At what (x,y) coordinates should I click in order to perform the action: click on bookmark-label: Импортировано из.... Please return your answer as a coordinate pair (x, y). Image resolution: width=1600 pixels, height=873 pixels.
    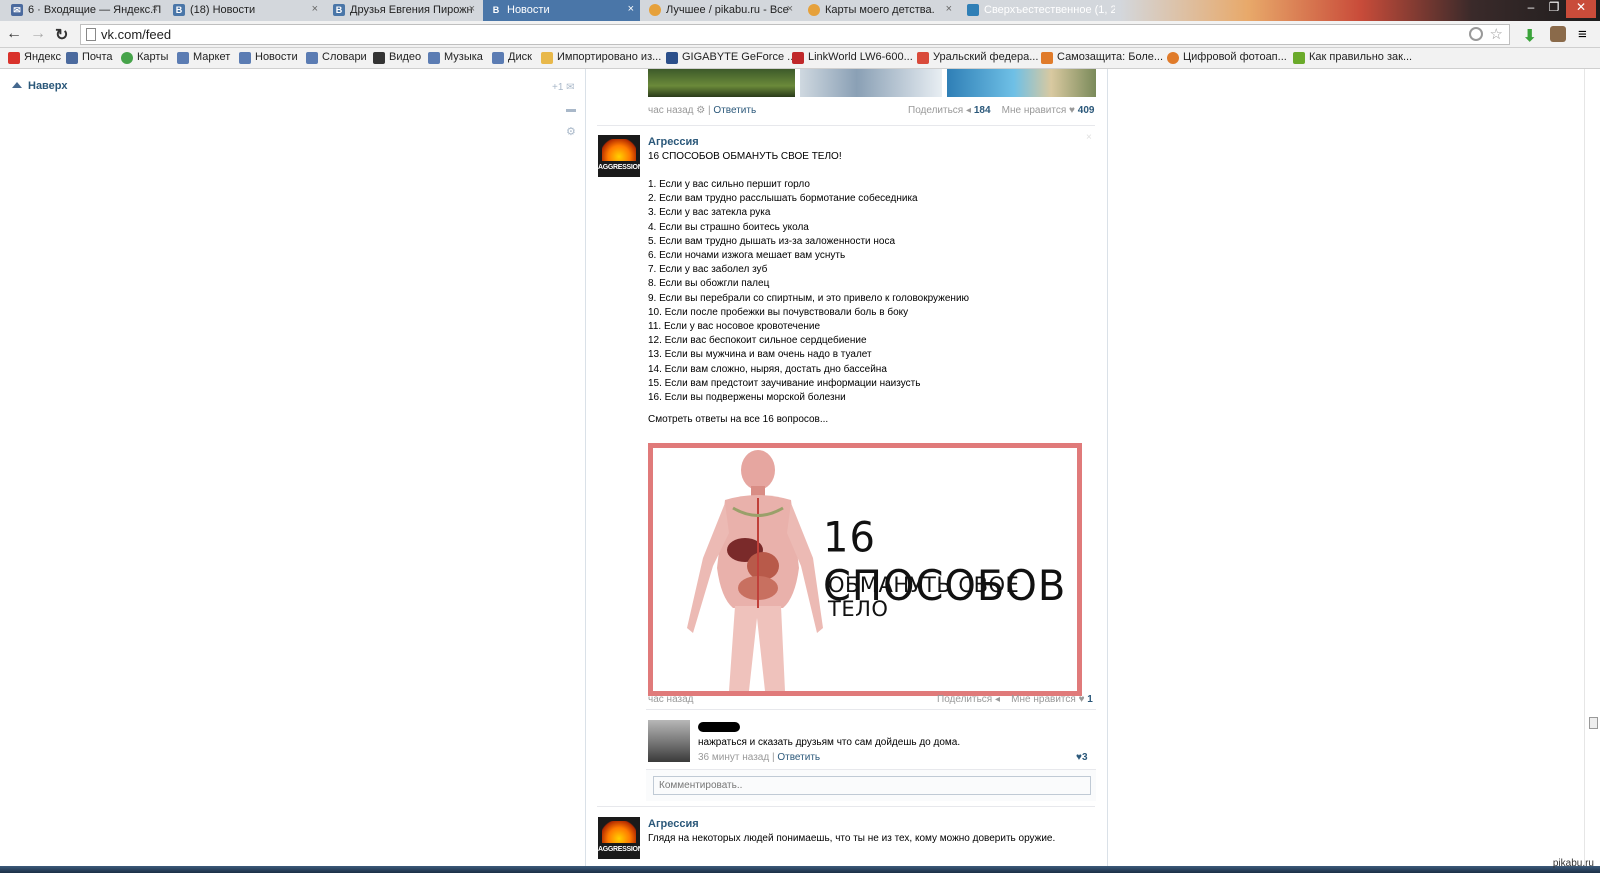
    Looking at the image, I should click on (609, 57).